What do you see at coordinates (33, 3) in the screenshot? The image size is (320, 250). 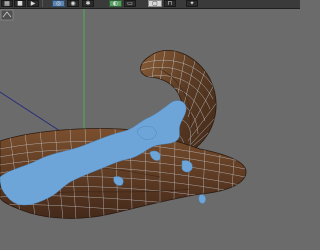 I see `play-icon: ▶` at bounding box center [33, 3].